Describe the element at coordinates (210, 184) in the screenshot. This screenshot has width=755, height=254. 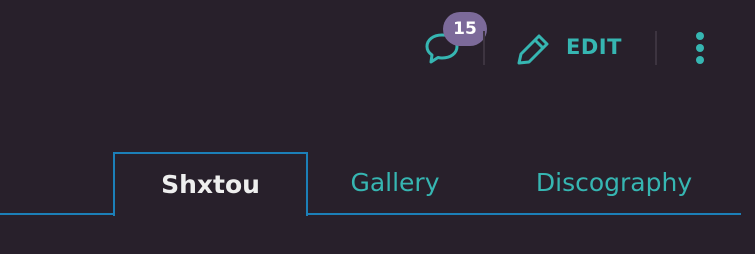
I see `tab-shxtou: Shxtou` at that location.